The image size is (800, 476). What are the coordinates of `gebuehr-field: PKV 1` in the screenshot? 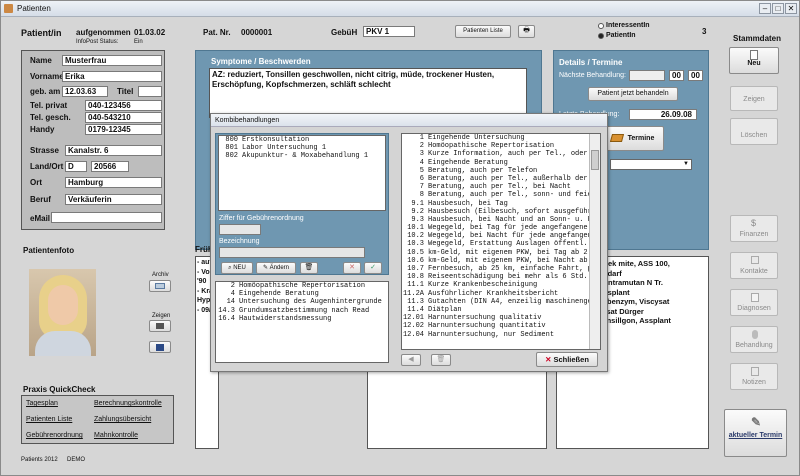 It's located at (389, 31).